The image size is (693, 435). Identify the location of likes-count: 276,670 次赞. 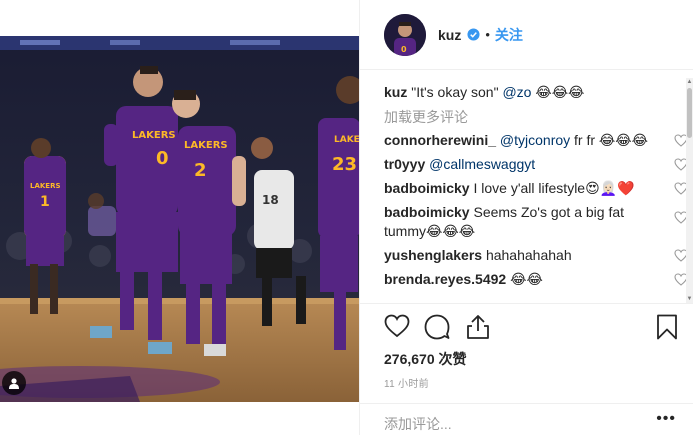
(425, 359).